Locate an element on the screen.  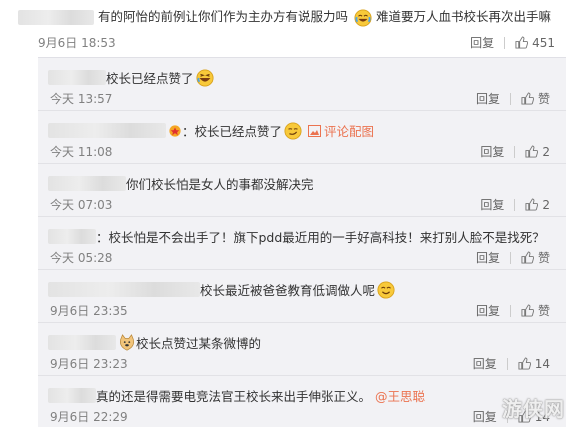
doge-emoji-icon is located at coordinates (127, 342).